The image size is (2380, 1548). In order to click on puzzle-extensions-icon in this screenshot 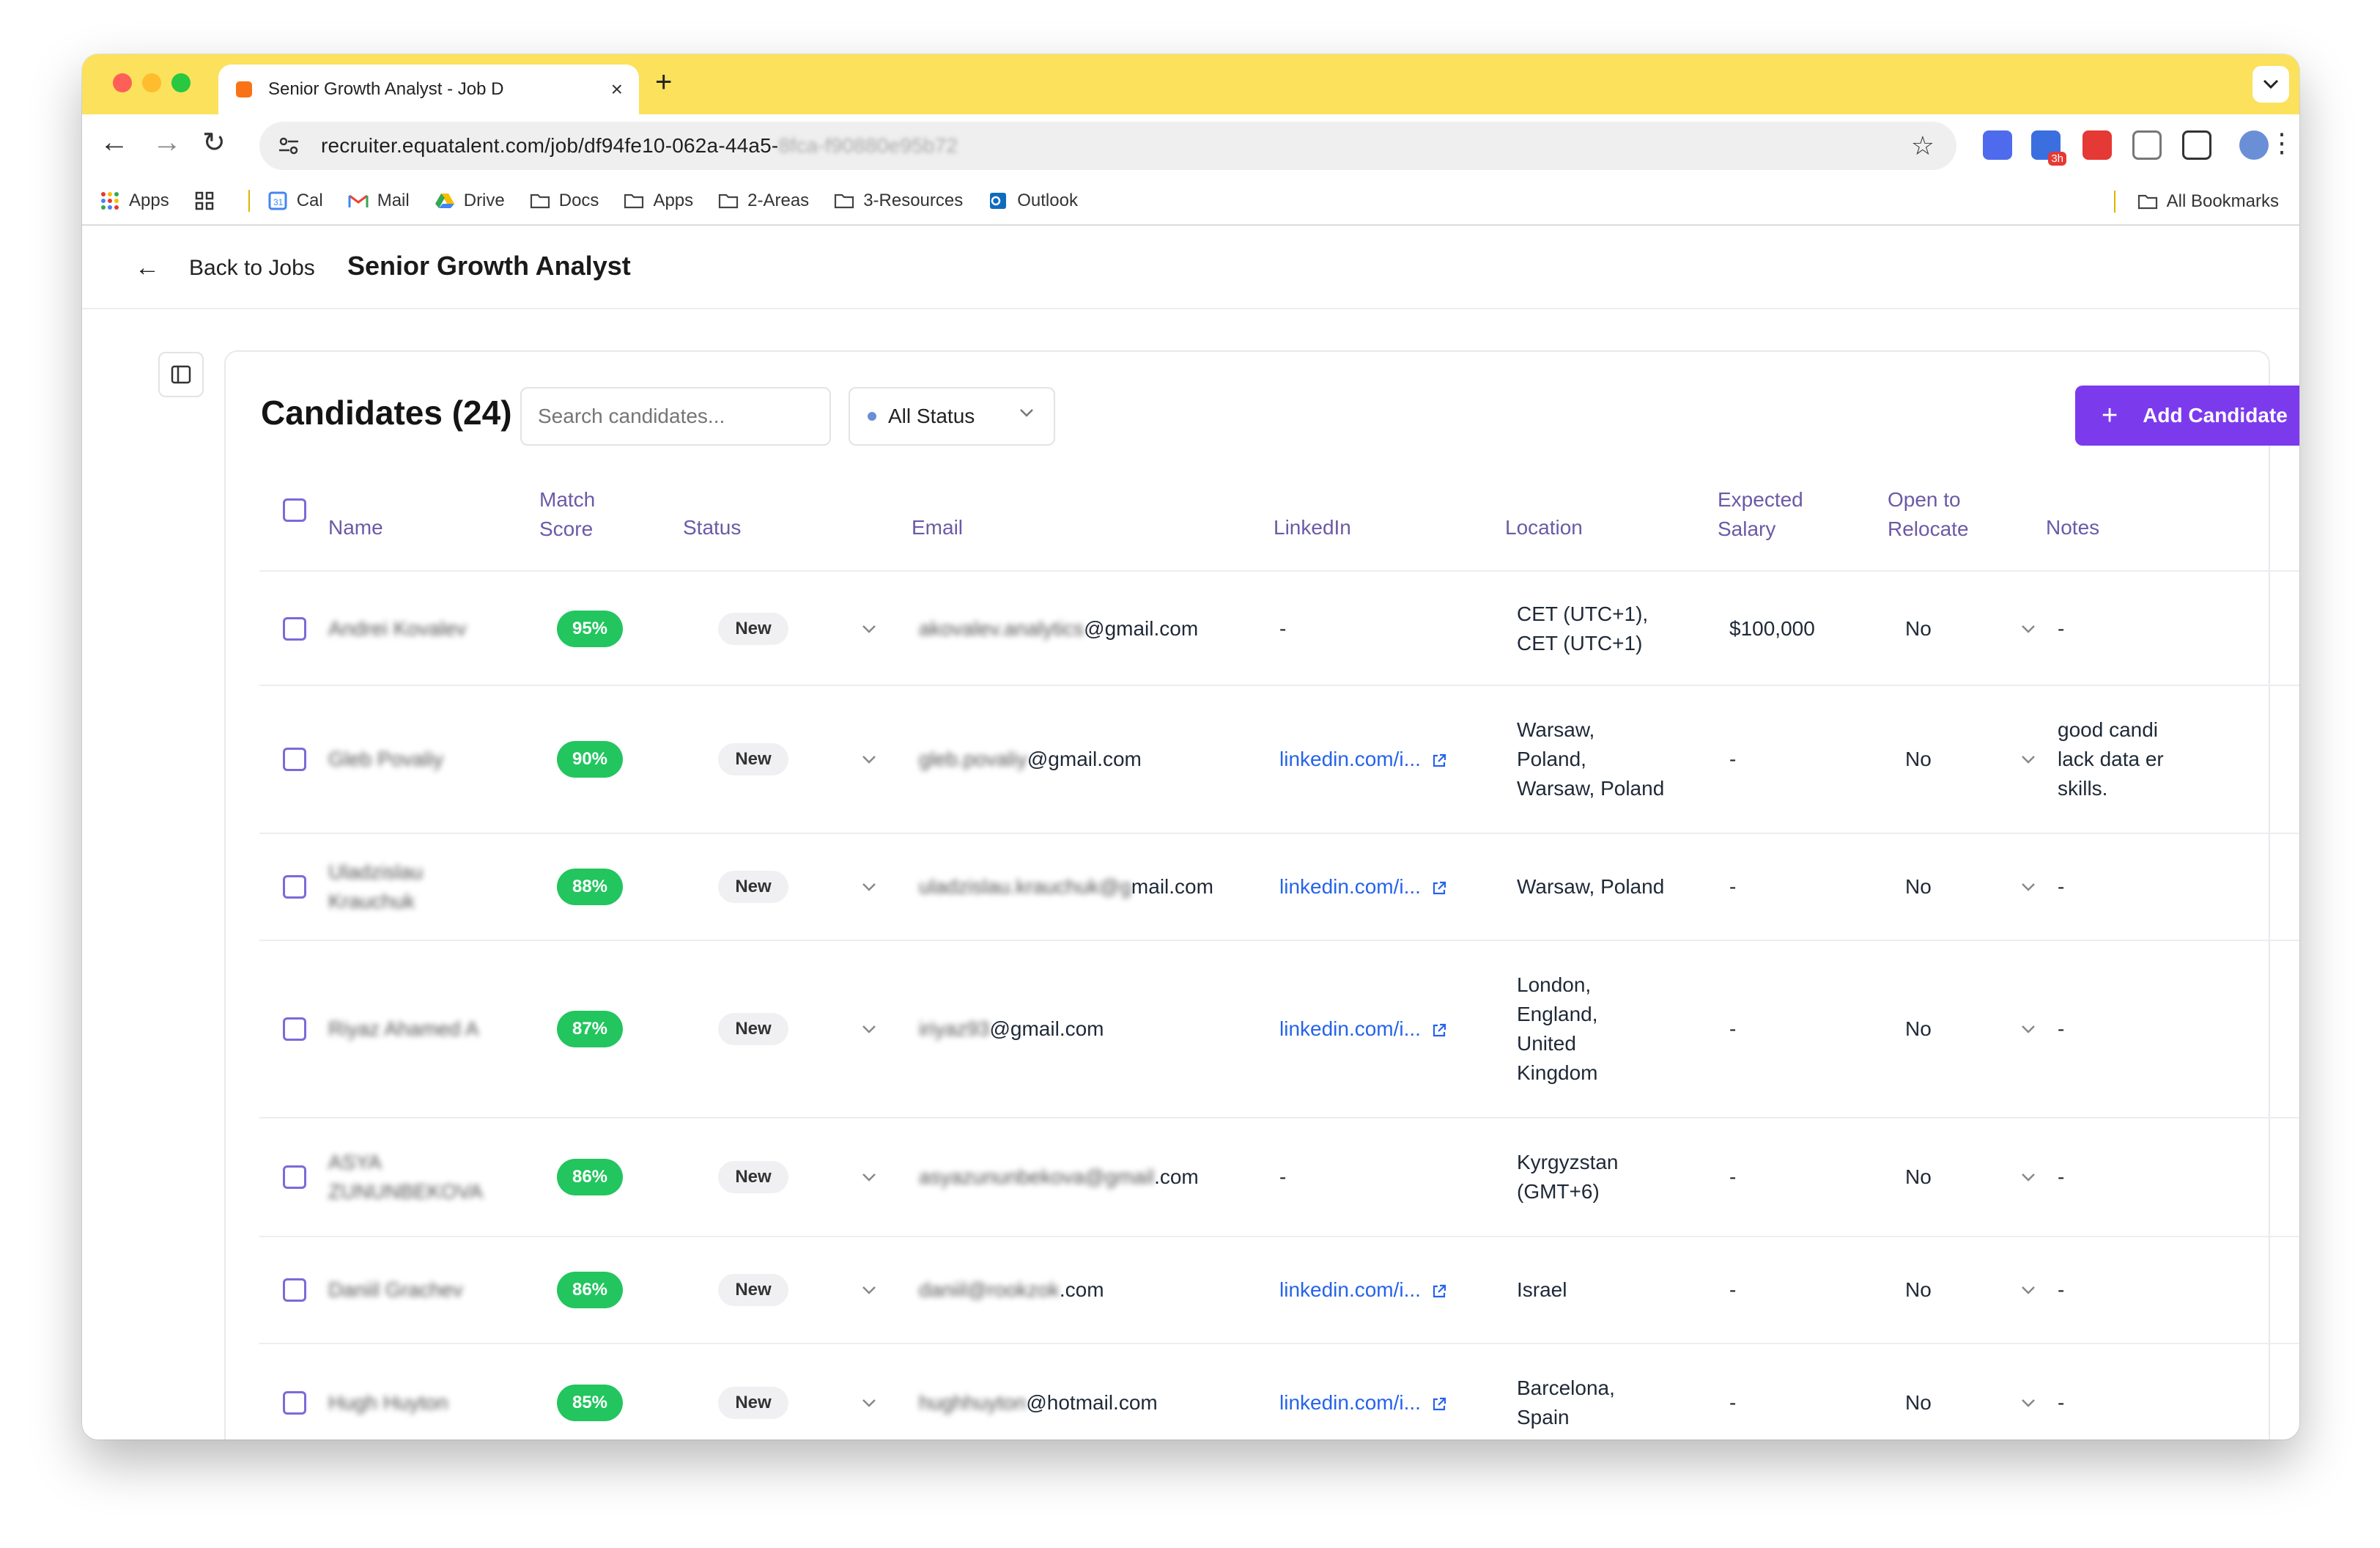, I will do `click(2196, 145)`.